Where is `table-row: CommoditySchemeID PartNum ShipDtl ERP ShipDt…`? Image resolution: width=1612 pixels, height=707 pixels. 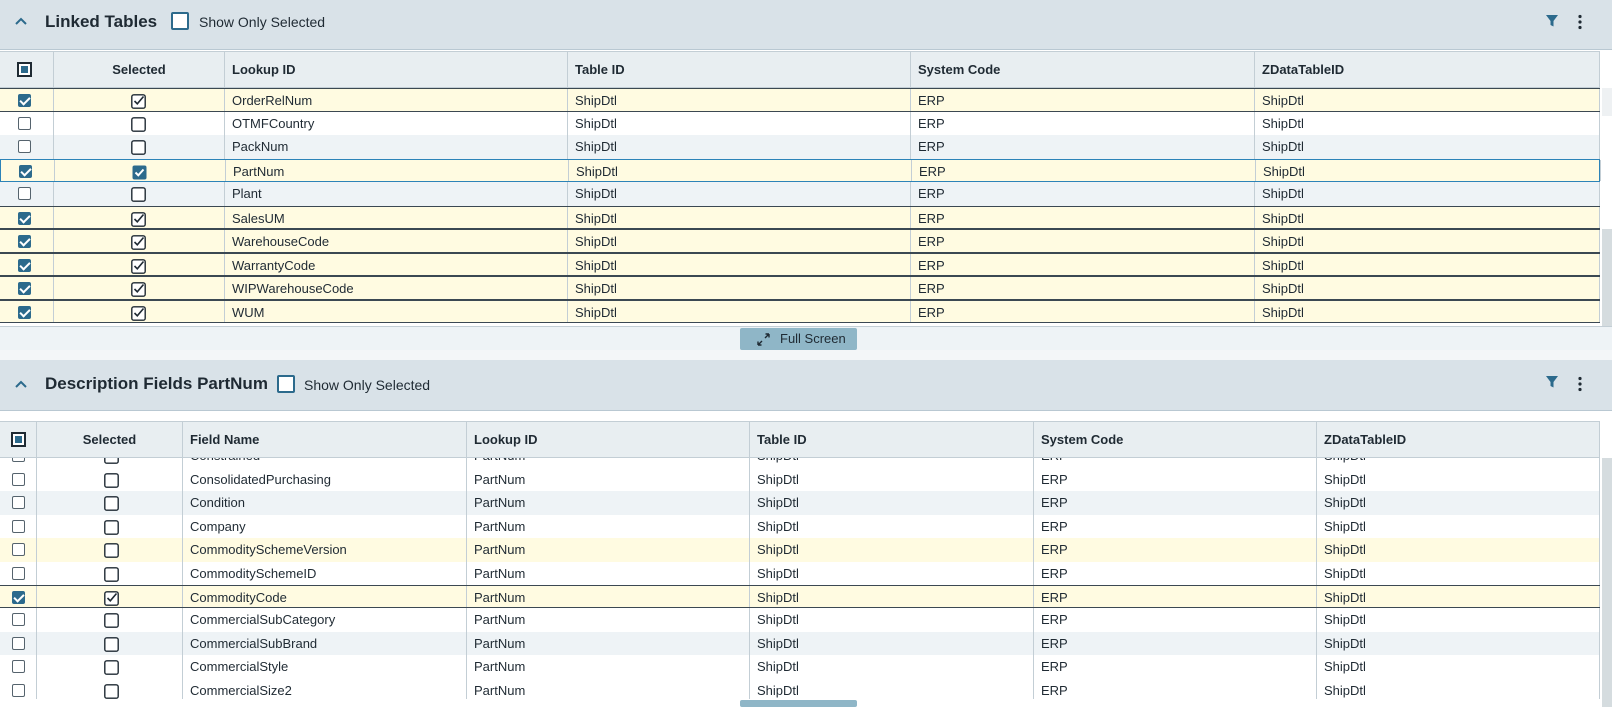
table-row: CommoditySchemeID PartNum ShipDtl ERP ShipDt… is located at coordinates (800, 573).